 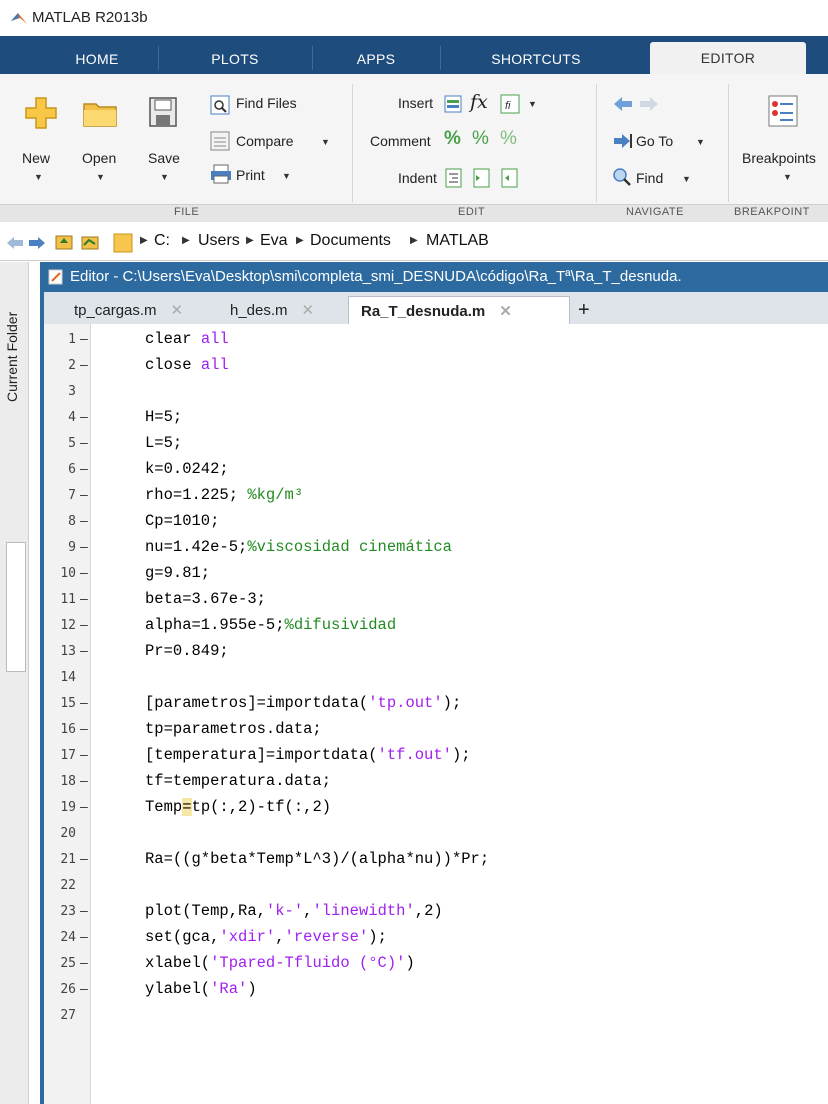 What do you see at coordinates (238, 781) in the screenshot?
I see `code-line: tf=temperatura.data;` at bounding box center [238, 781].